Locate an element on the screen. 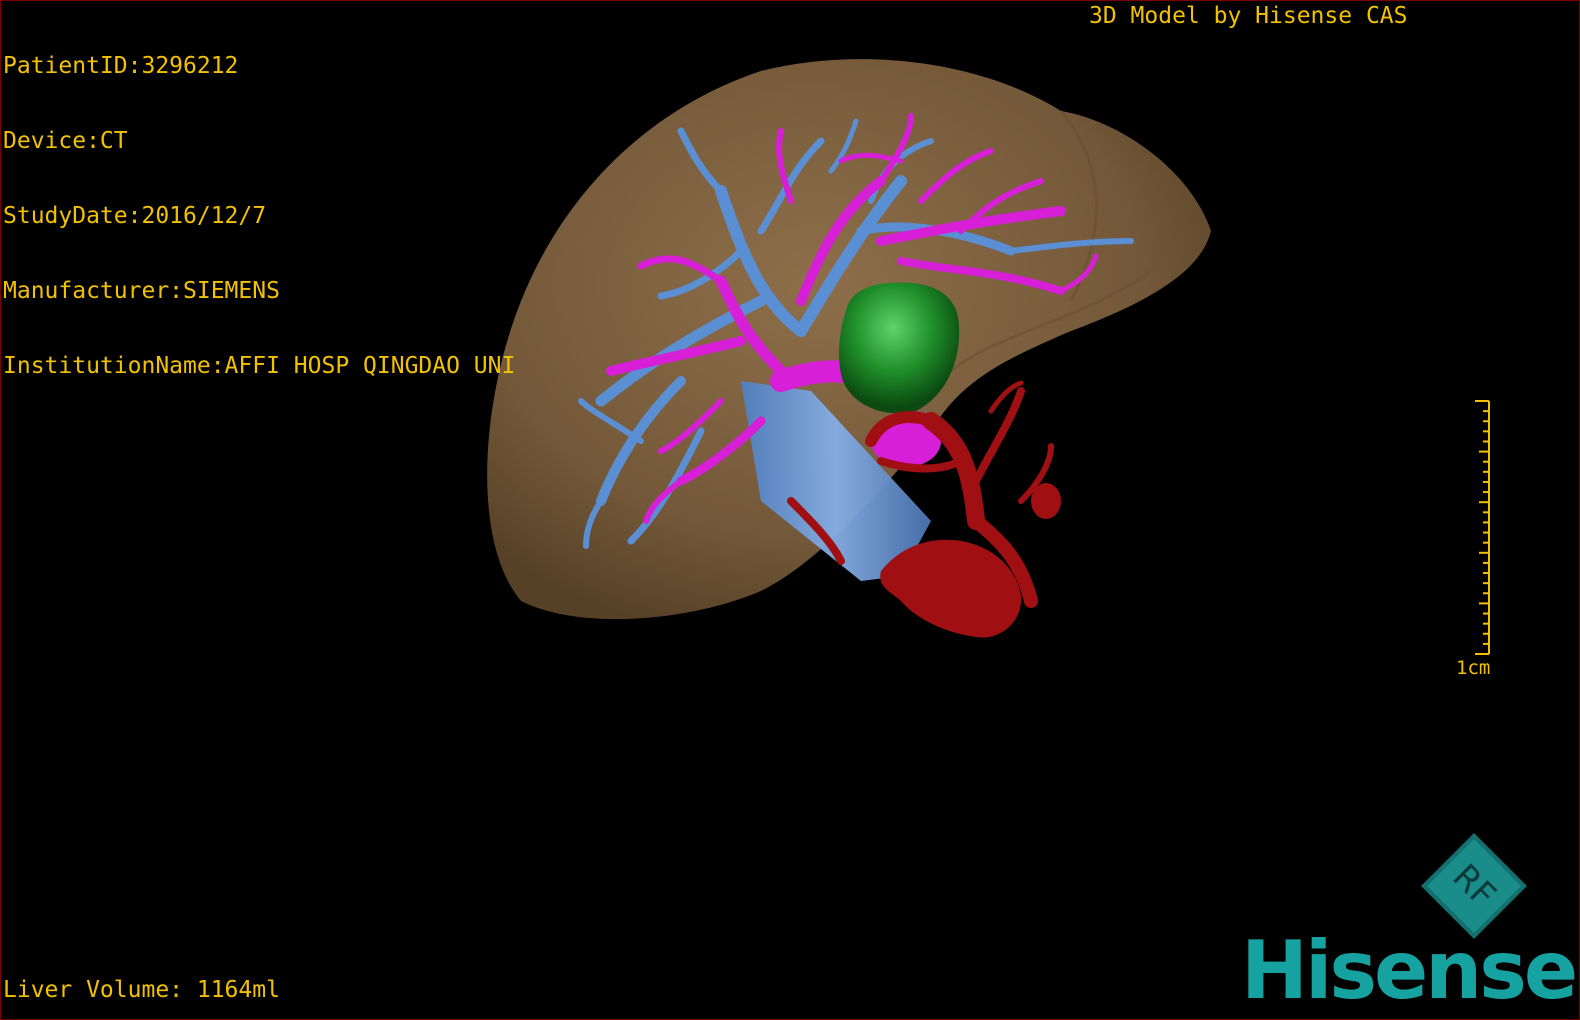 Image resolution: width=1580 pixels, height=1020 pixels. aorta is located at coordinates (951, 588).